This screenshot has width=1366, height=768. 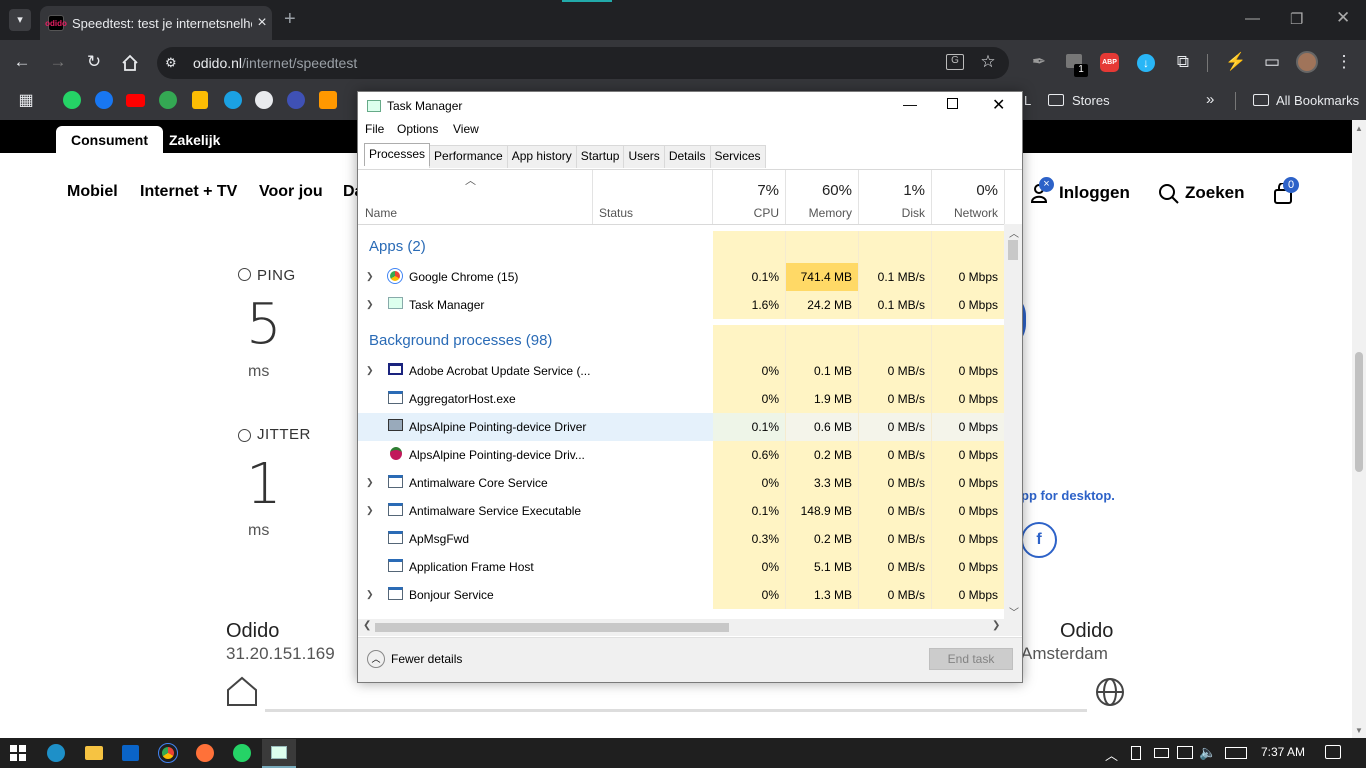 What do you see at coordinates (1359, 730) in the screenshot?
I see `scroll-down-arrow: ▼` at bounding box center [1359, 730].